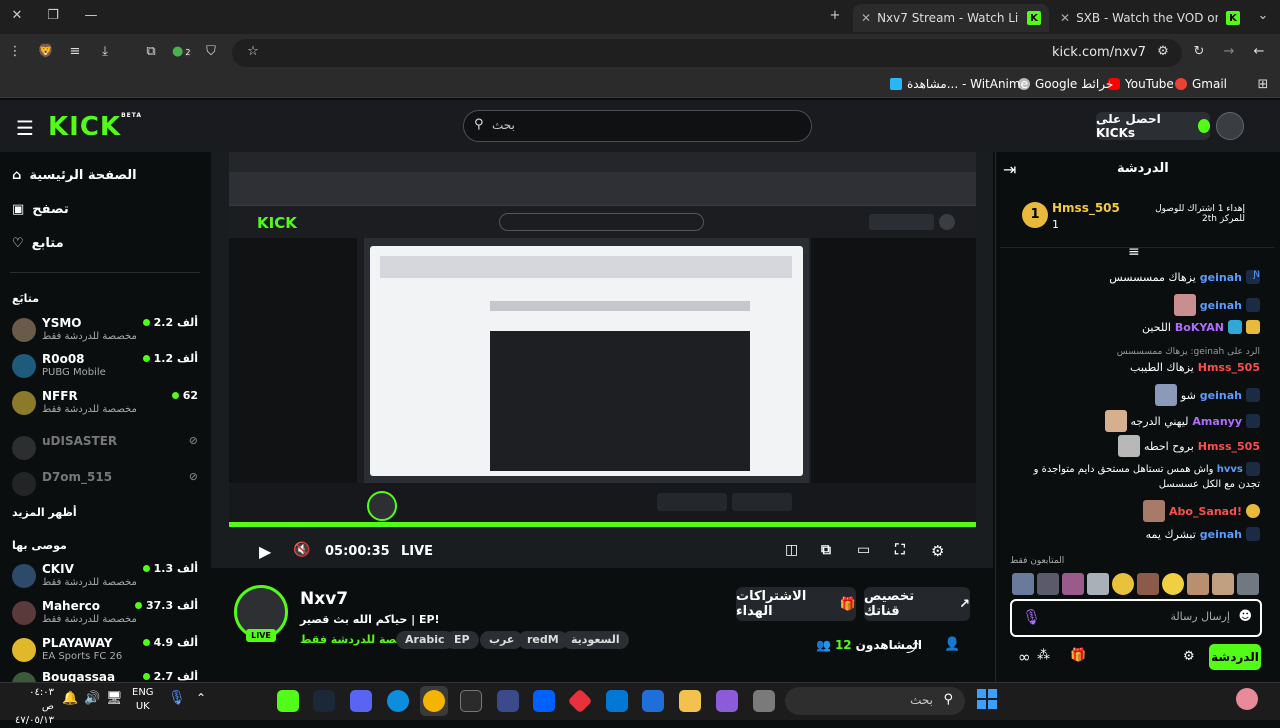 Image resolution: width=1280 pixels, height=728 pixels. I want to click on microphone-tray-icon: 🎙, so click(177, 698).